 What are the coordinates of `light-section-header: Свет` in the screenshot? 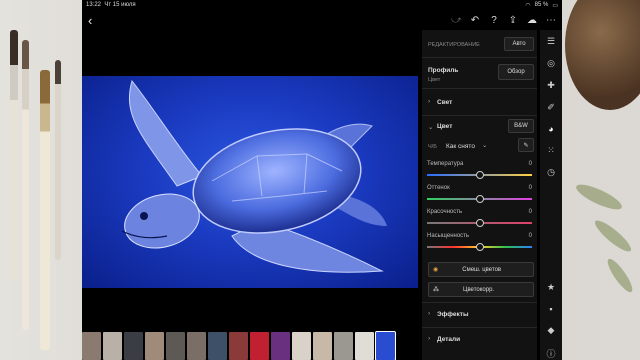 It's located at (444, 102).